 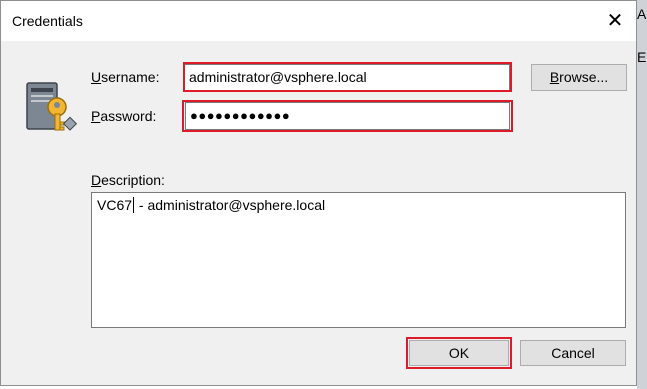 What do you see at coordinates (554, 77) in the screenshot?
I see `browse-accesskey: B` at bounding box center [554, 77].